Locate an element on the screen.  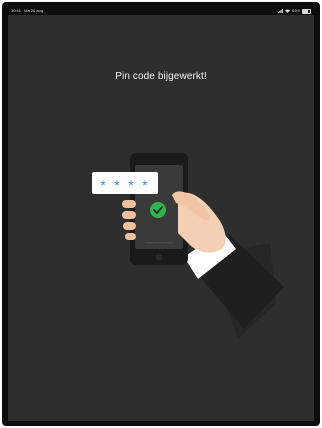
pin-digit-3: * is located at coordinates (131, 185).